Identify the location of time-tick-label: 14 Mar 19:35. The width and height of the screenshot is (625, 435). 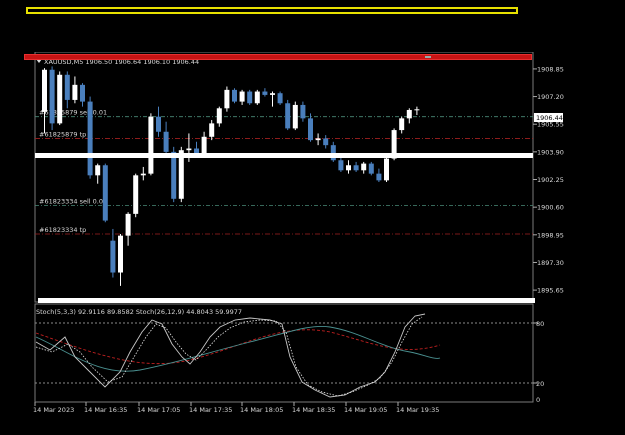
(417, 410).